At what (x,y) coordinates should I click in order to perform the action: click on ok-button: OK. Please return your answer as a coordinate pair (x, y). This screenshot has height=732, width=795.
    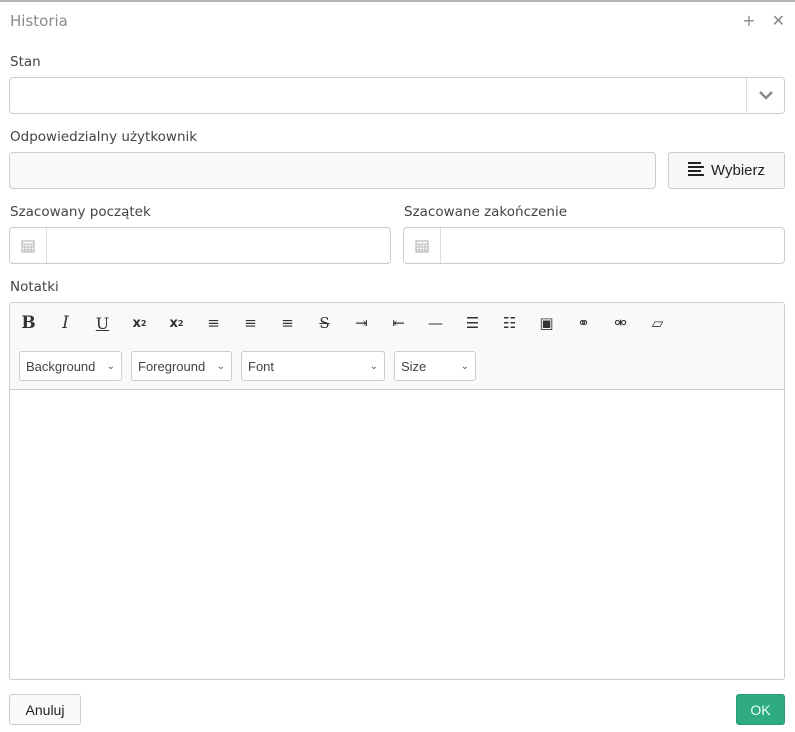
    Looking at the image, I should click on (760, 709).